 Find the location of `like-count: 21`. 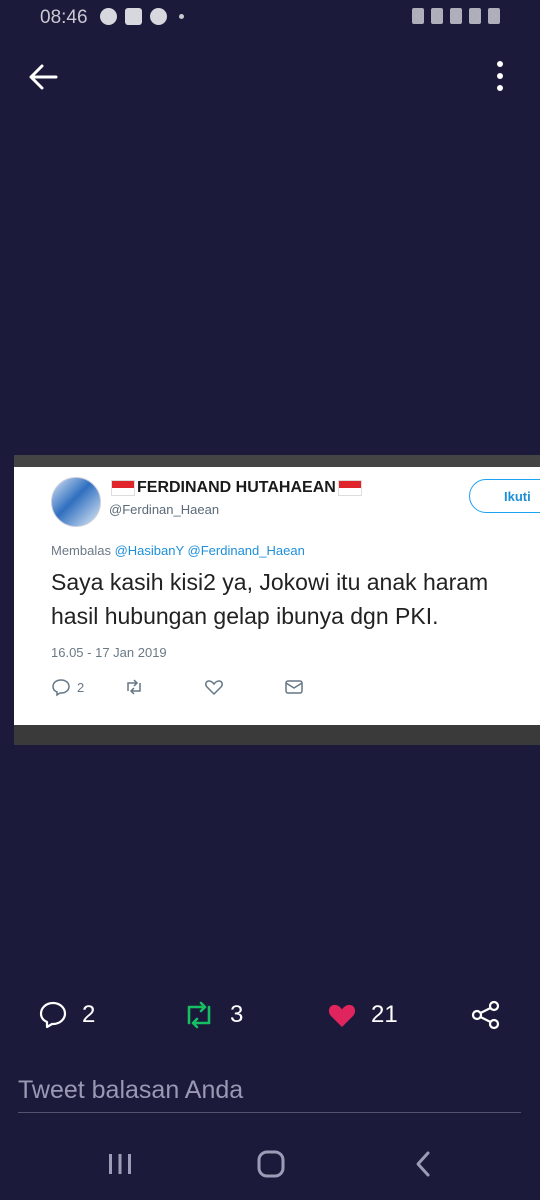

like-count: 21 is located at coordinates (384, 1014).